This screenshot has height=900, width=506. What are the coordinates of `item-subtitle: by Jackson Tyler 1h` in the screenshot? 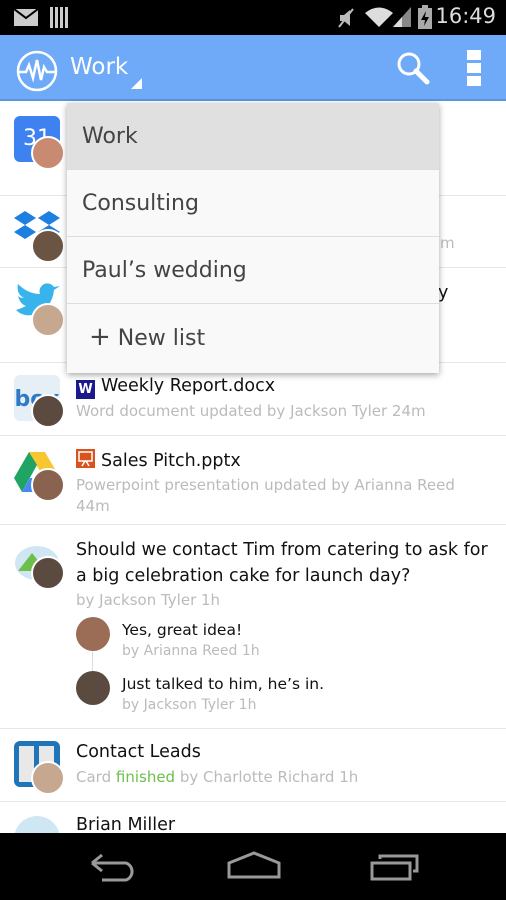 It's located at (148, 600).